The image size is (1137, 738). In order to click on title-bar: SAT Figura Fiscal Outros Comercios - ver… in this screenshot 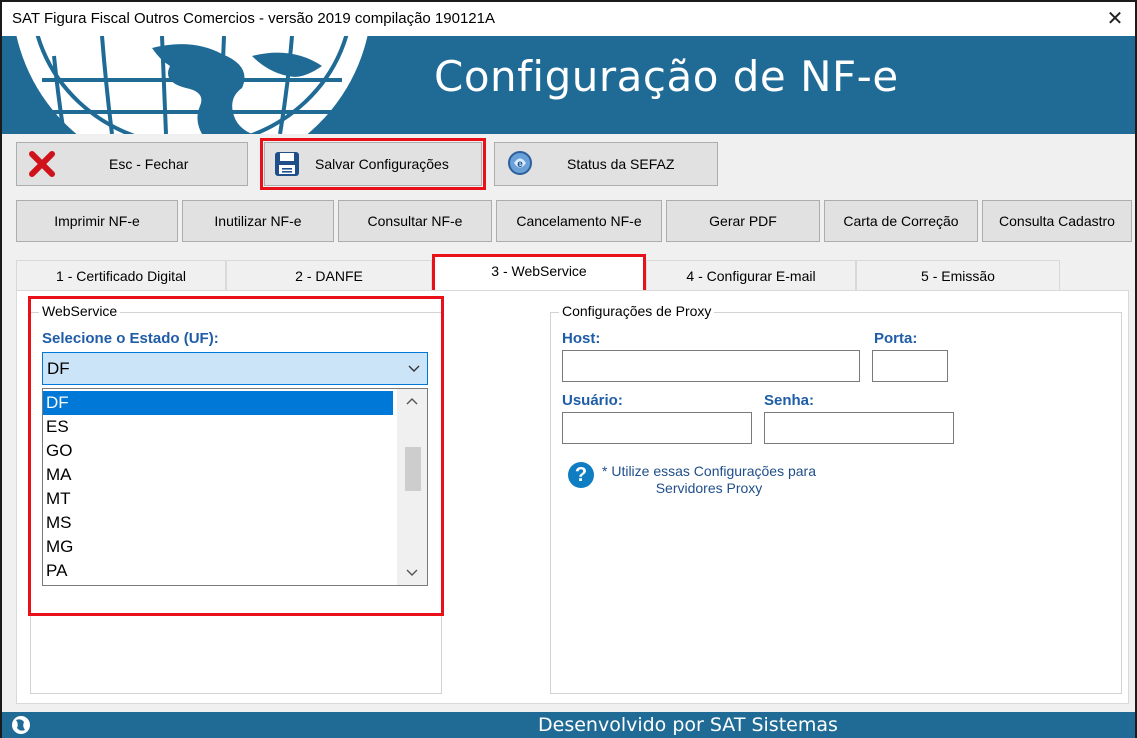, I will do `click(568, 19)`.